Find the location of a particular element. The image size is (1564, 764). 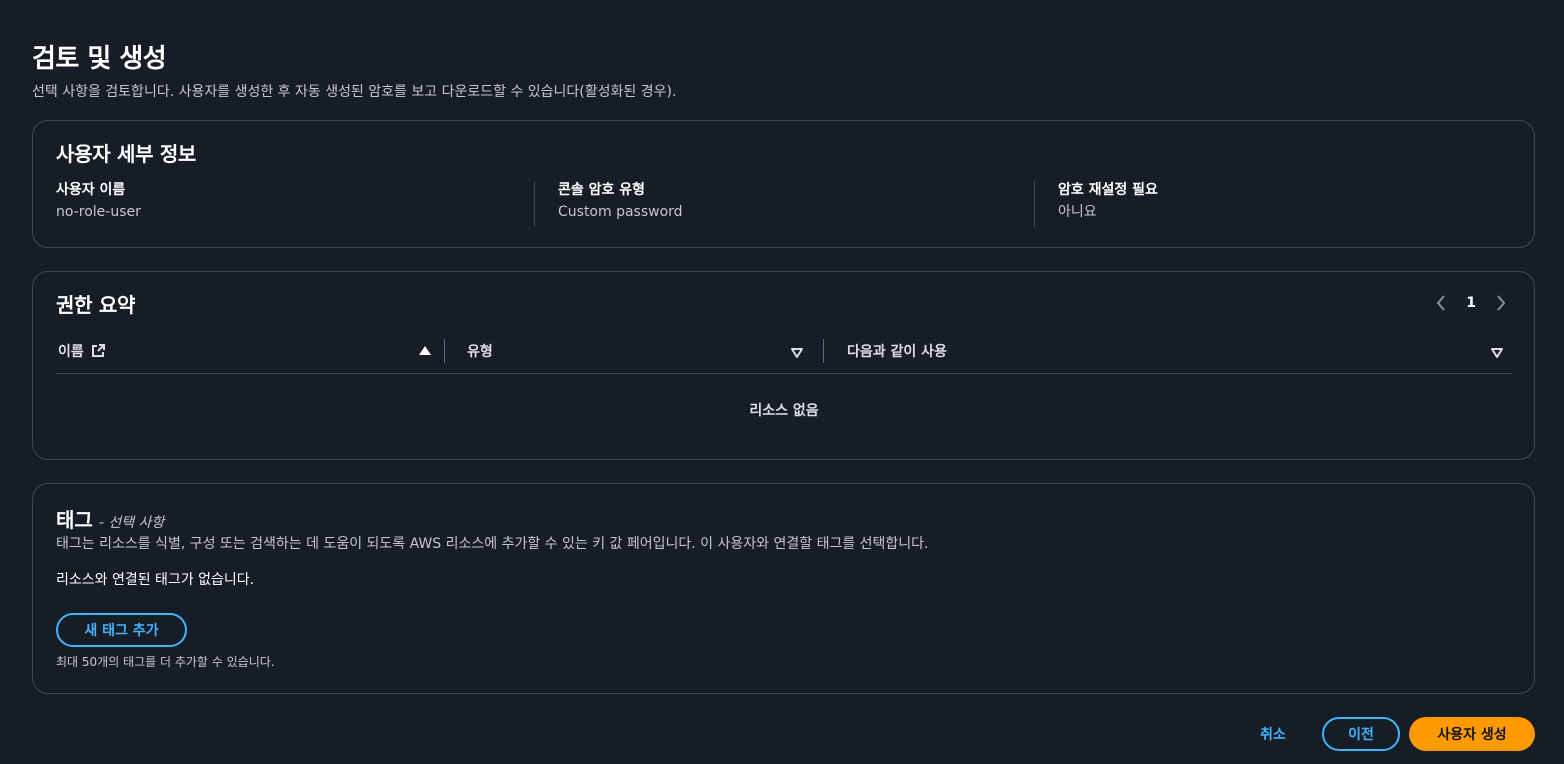

password-reset-required-field: 암호 재설정 필요 아니요 is located at coordinates (1274, 204).